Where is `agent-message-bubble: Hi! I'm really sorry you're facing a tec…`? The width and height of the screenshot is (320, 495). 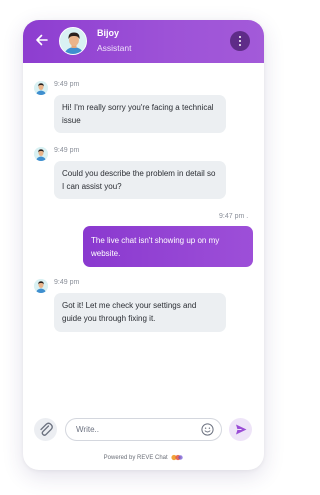
agent-message-bubble: Hi! I'm really sorry you're facing a tec… is located at coordinates (140, 114).